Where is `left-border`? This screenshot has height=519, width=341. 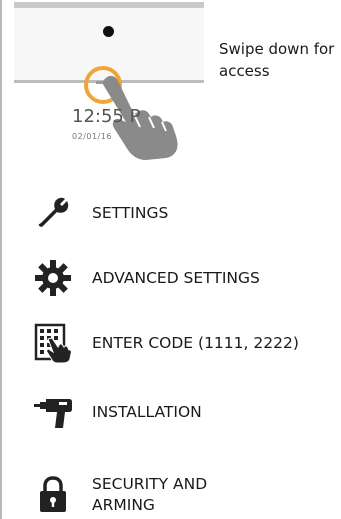 left-border is located at coordinates (1, 259).